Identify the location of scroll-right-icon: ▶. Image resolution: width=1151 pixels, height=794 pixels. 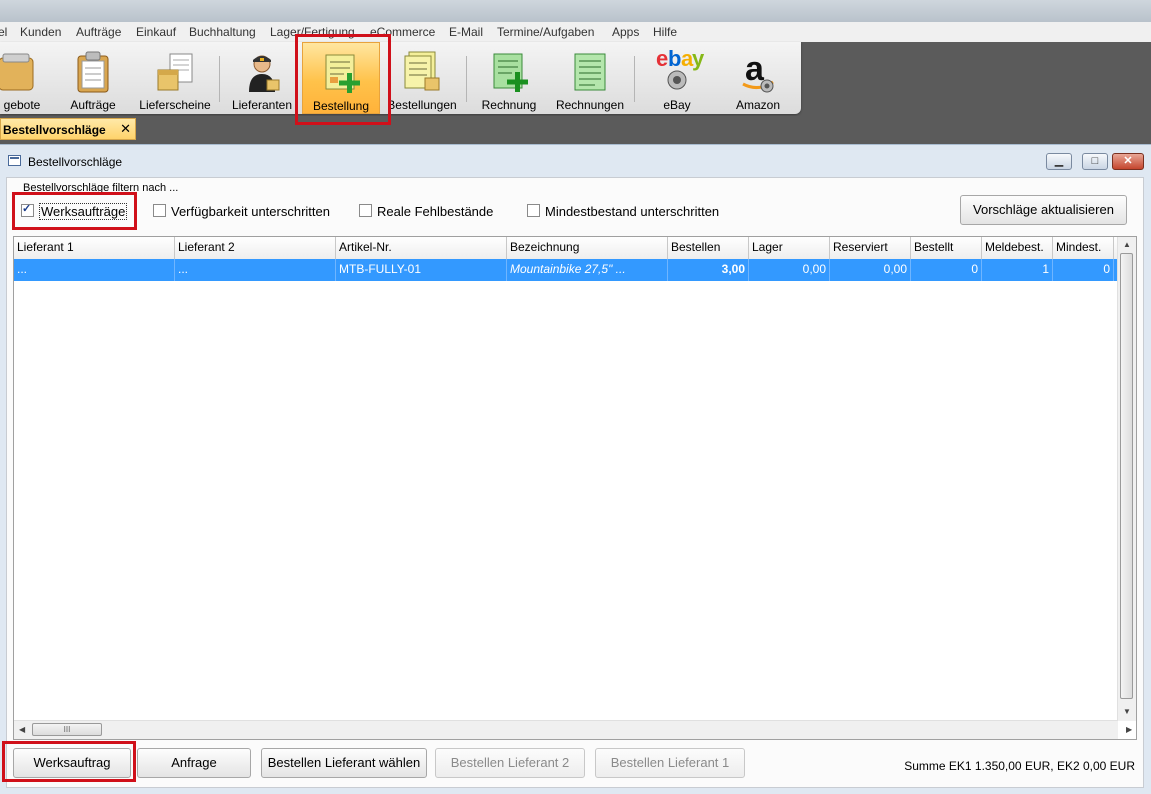
(1129, 729).